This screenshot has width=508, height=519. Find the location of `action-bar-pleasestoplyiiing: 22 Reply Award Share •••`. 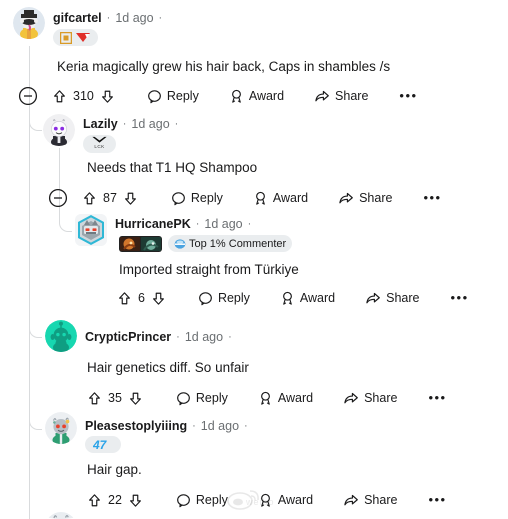

action-bar-pleasestoplyiiing: 22 Reply Award Share ••• is located at coordinates (267, 500).